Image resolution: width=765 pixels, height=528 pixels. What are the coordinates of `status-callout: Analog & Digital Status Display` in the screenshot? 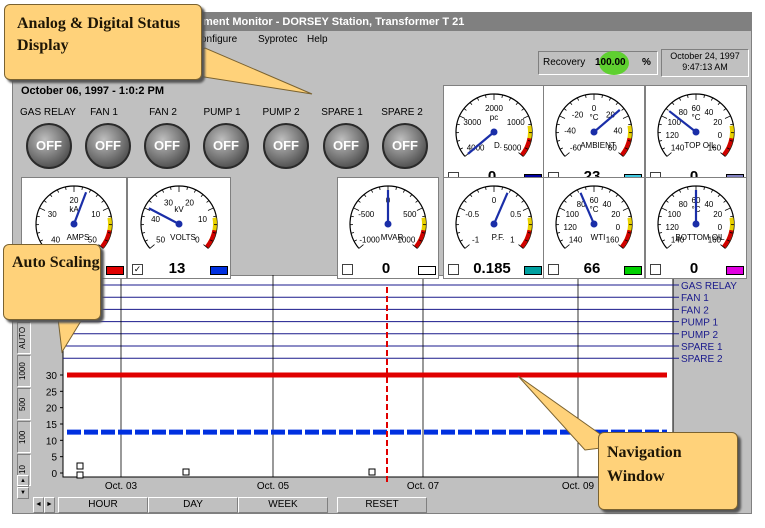 It's located at (103, 42).